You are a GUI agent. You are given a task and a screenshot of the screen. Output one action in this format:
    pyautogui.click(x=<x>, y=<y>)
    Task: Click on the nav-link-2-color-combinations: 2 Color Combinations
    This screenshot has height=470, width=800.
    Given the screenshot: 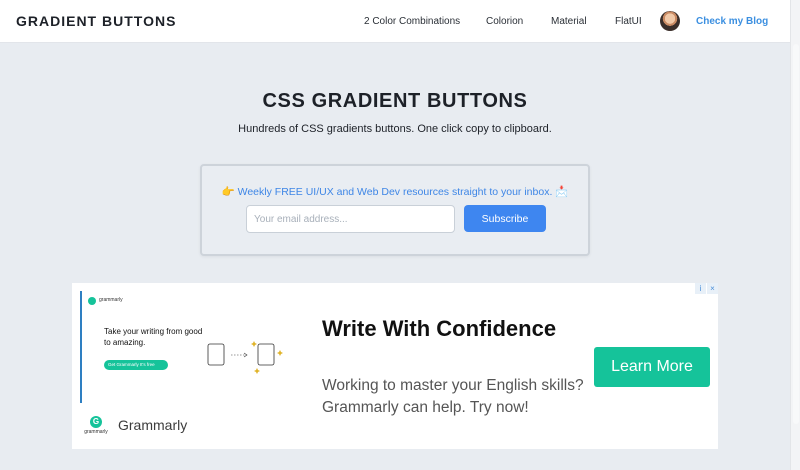 What is the action you would take?
    pyautogui.click(x=412, y=21)
    